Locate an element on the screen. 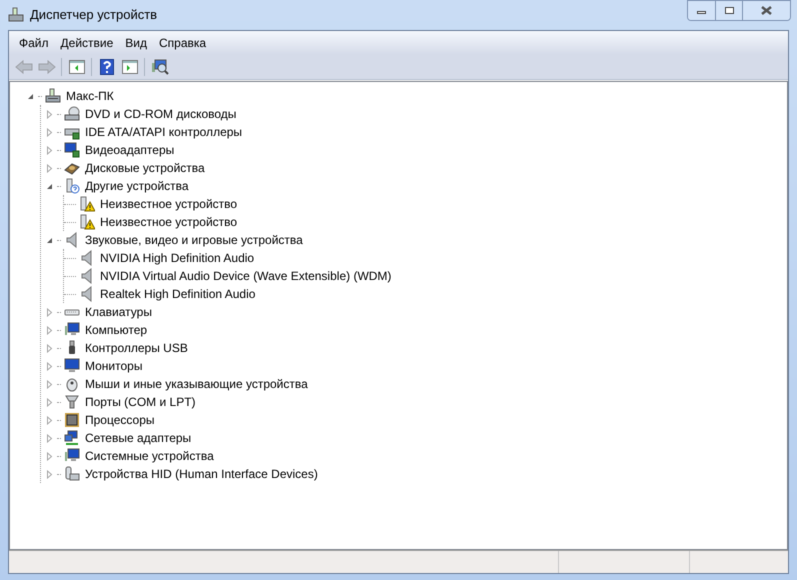 The width and height of the screenshot is (797, 580). device-label: Порты (COM и LPT) is located at coordinates (140, 402).